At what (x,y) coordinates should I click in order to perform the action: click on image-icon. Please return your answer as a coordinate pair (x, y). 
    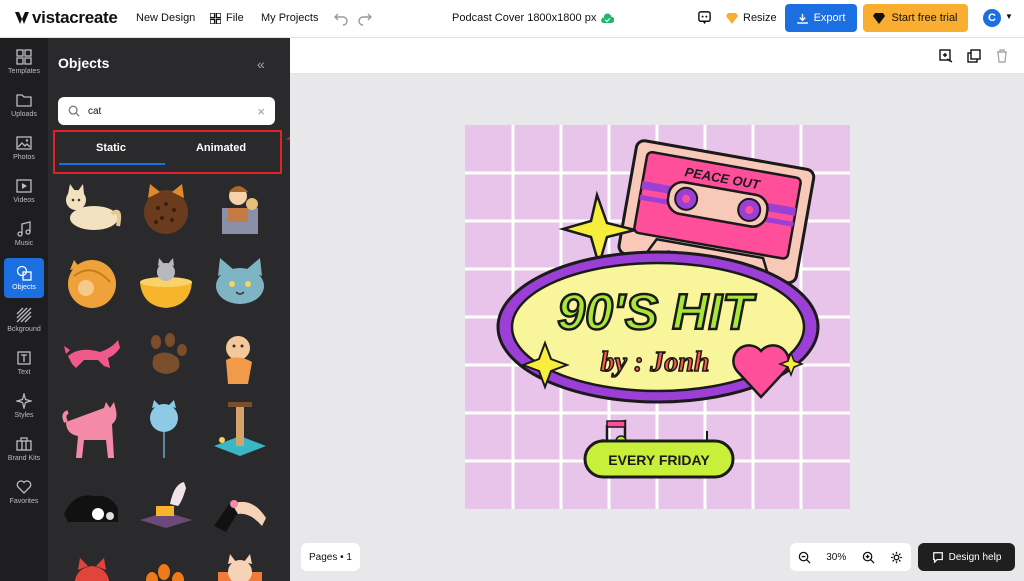
    Looking at the image, I should click on (24, 143).